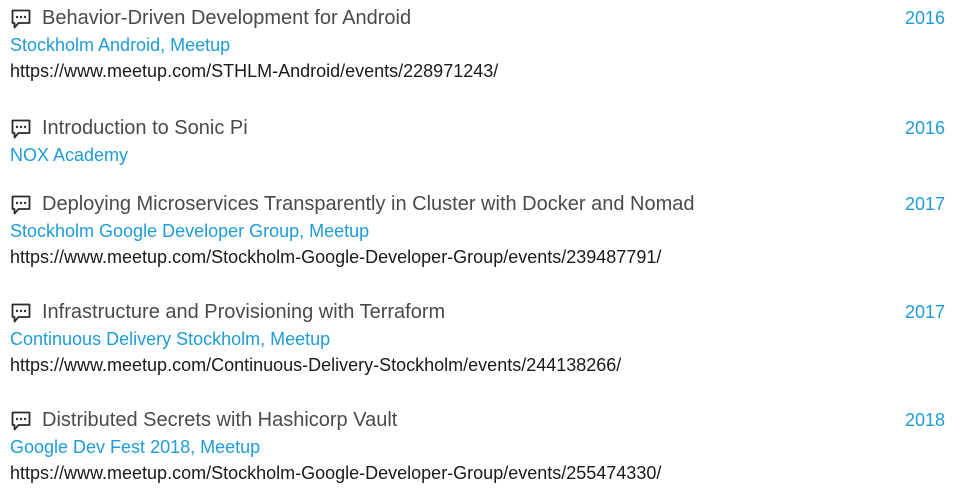 This screenshot has width=962, height=492. What do you see at coordinates (477, 128) in the screenshot?
I see `talk-header: Introduction to Sonic Pi 2016` at bounding box center [477, 128].